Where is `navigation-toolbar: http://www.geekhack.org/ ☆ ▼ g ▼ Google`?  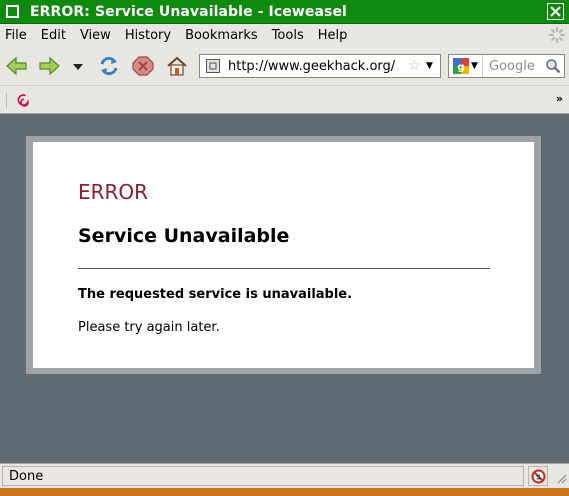
navigation-toolbar: http://www.geekhack.org/ ☆ ▼ g ▼ Google is located at coordinates (284, 66).